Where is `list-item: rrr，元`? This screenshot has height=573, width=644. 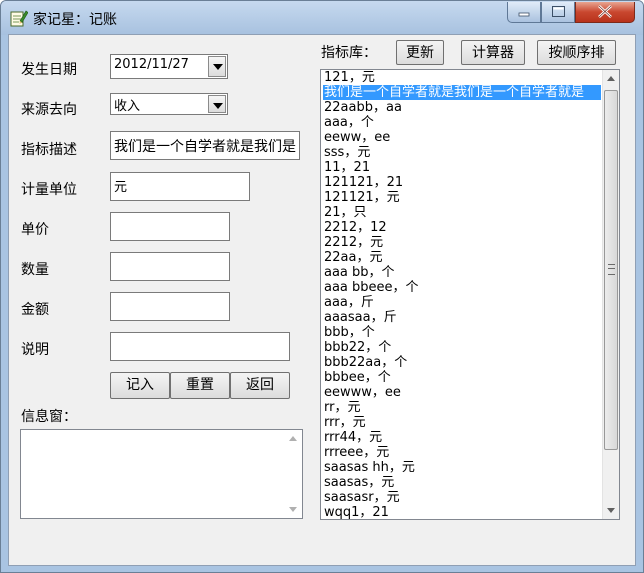 list-item: rrr，元 is located at coordinates (462, 422).